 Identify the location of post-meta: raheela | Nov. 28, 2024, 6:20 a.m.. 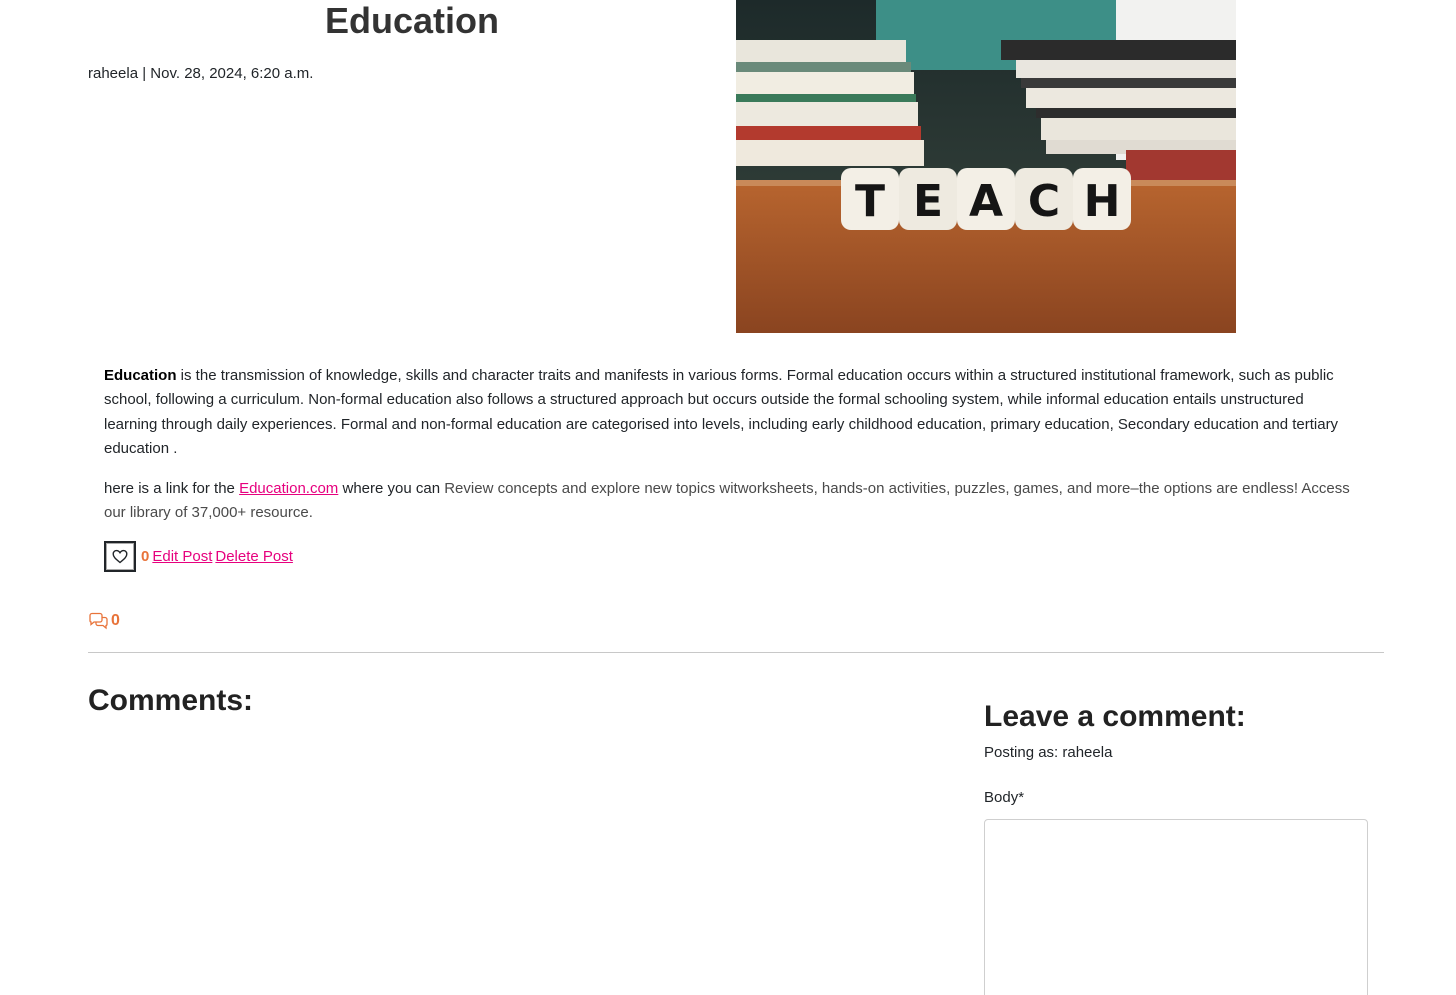
(200, 74).